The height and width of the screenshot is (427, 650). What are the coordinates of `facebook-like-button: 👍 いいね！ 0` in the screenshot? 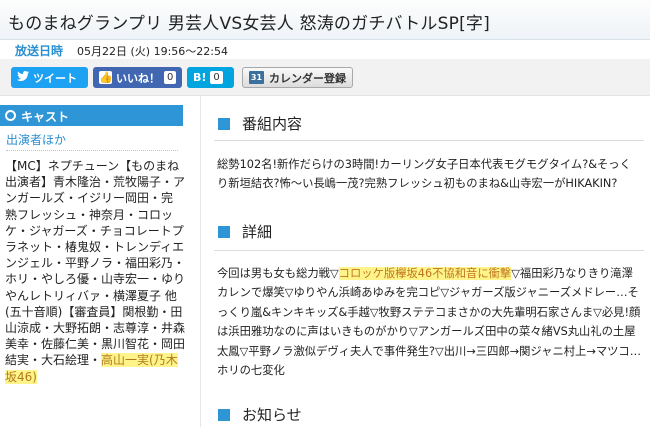 It's located at (137, 77).